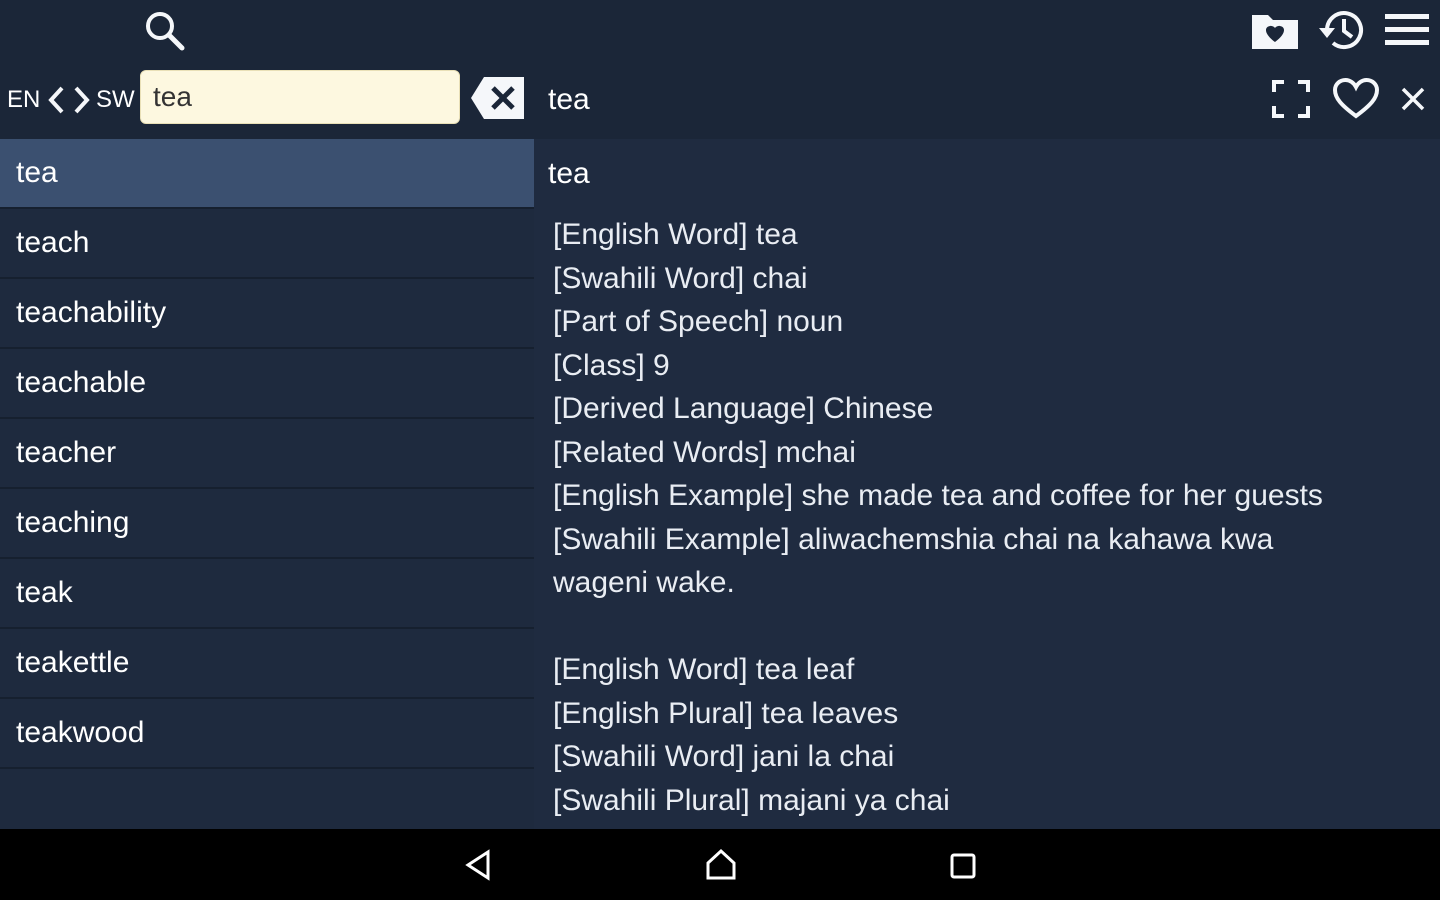  I want to click on definition-line: [Swahili Word] jani la chai, so click(724, 756).